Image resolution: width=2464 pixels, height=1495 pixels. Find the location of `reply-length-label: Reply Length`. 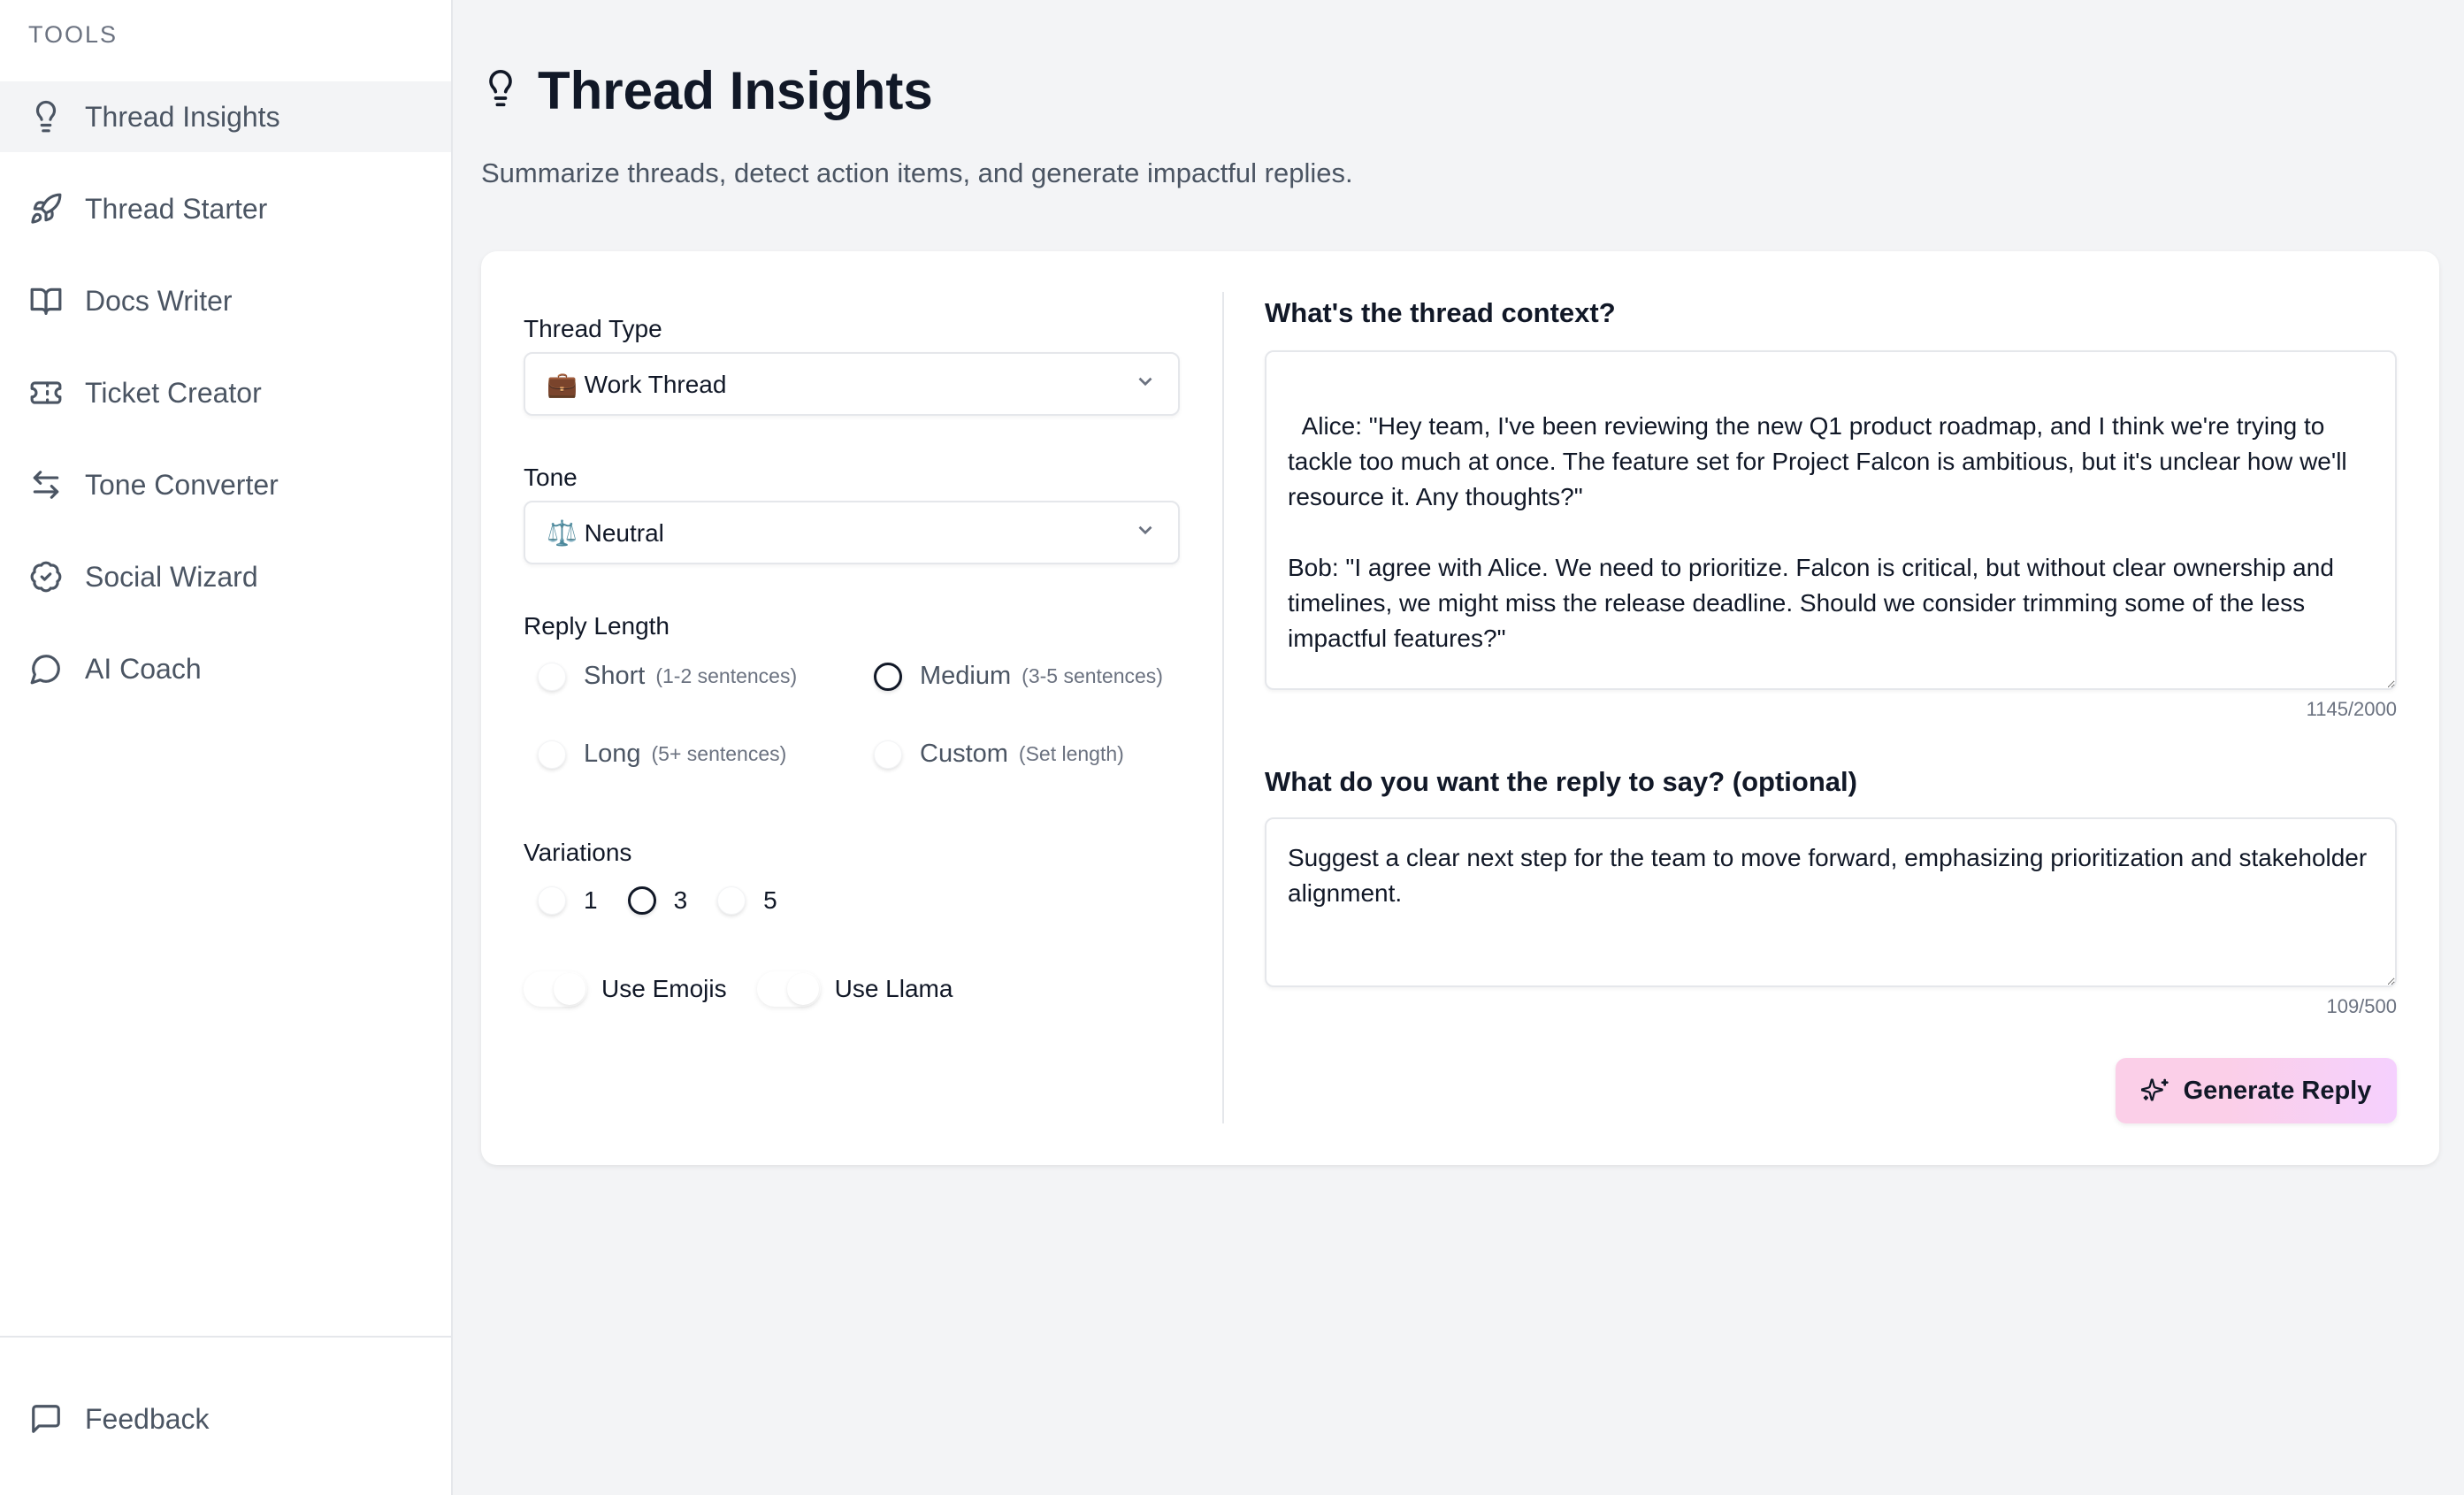

reply-length-label: Reply Length is located at coordinates (597, 626).